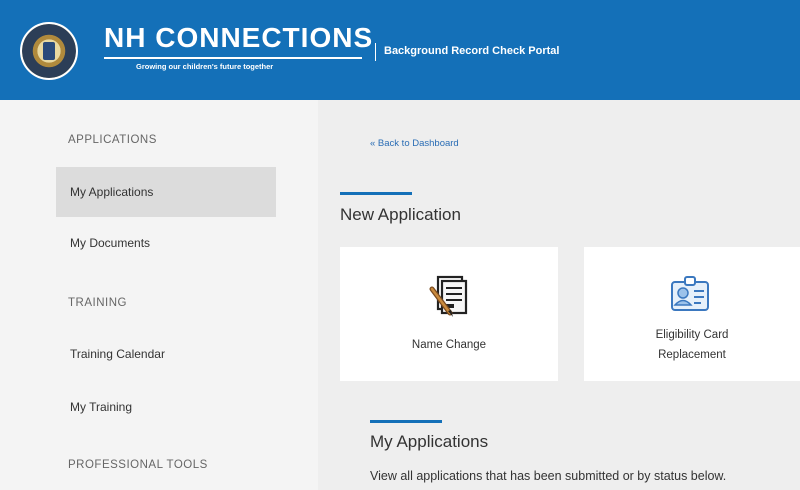 This screenshot has width=800, height=490. I want to click on portal-title: Background Record Check Portal, so click(472, 51).